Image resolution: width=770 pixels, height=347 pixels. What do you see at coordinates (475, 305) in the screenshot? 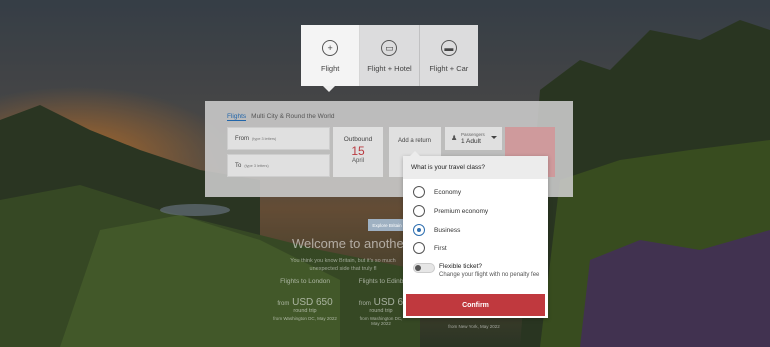
I see `confirm-button: Confirm` at bounding box center [475, 305].